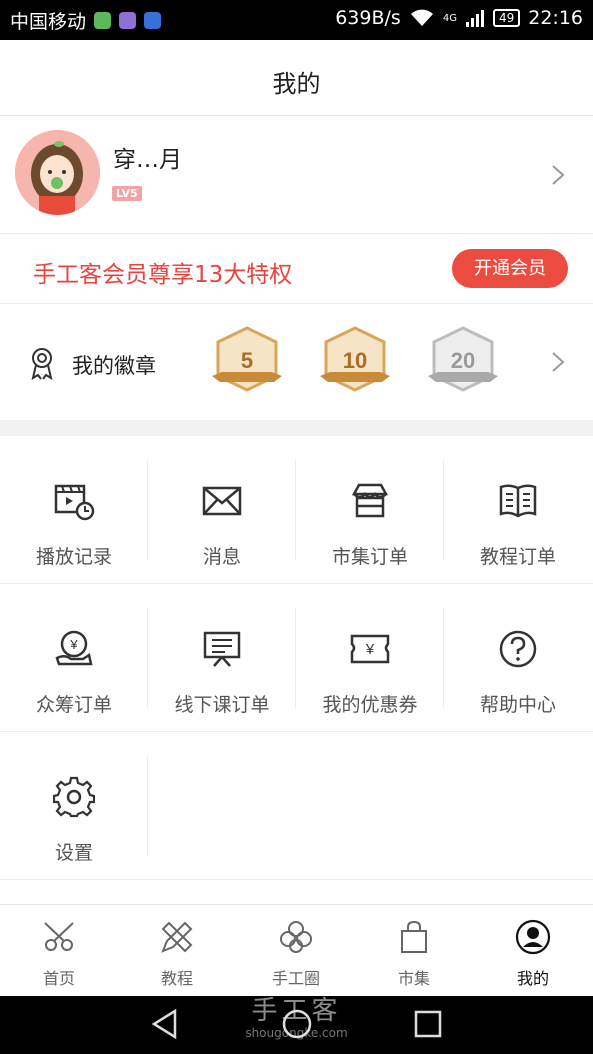 The image size is (593, 1054). What do you see at coordinates (428, 1024) in the screenshot?
I see `recents-icon` at bounding box center [428, 1024].